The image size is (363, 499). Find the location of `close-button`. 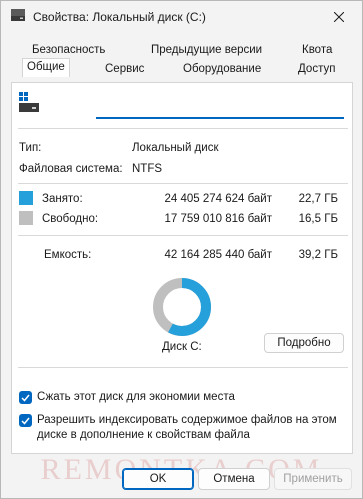

close-button is located at coordinates (339, 17).